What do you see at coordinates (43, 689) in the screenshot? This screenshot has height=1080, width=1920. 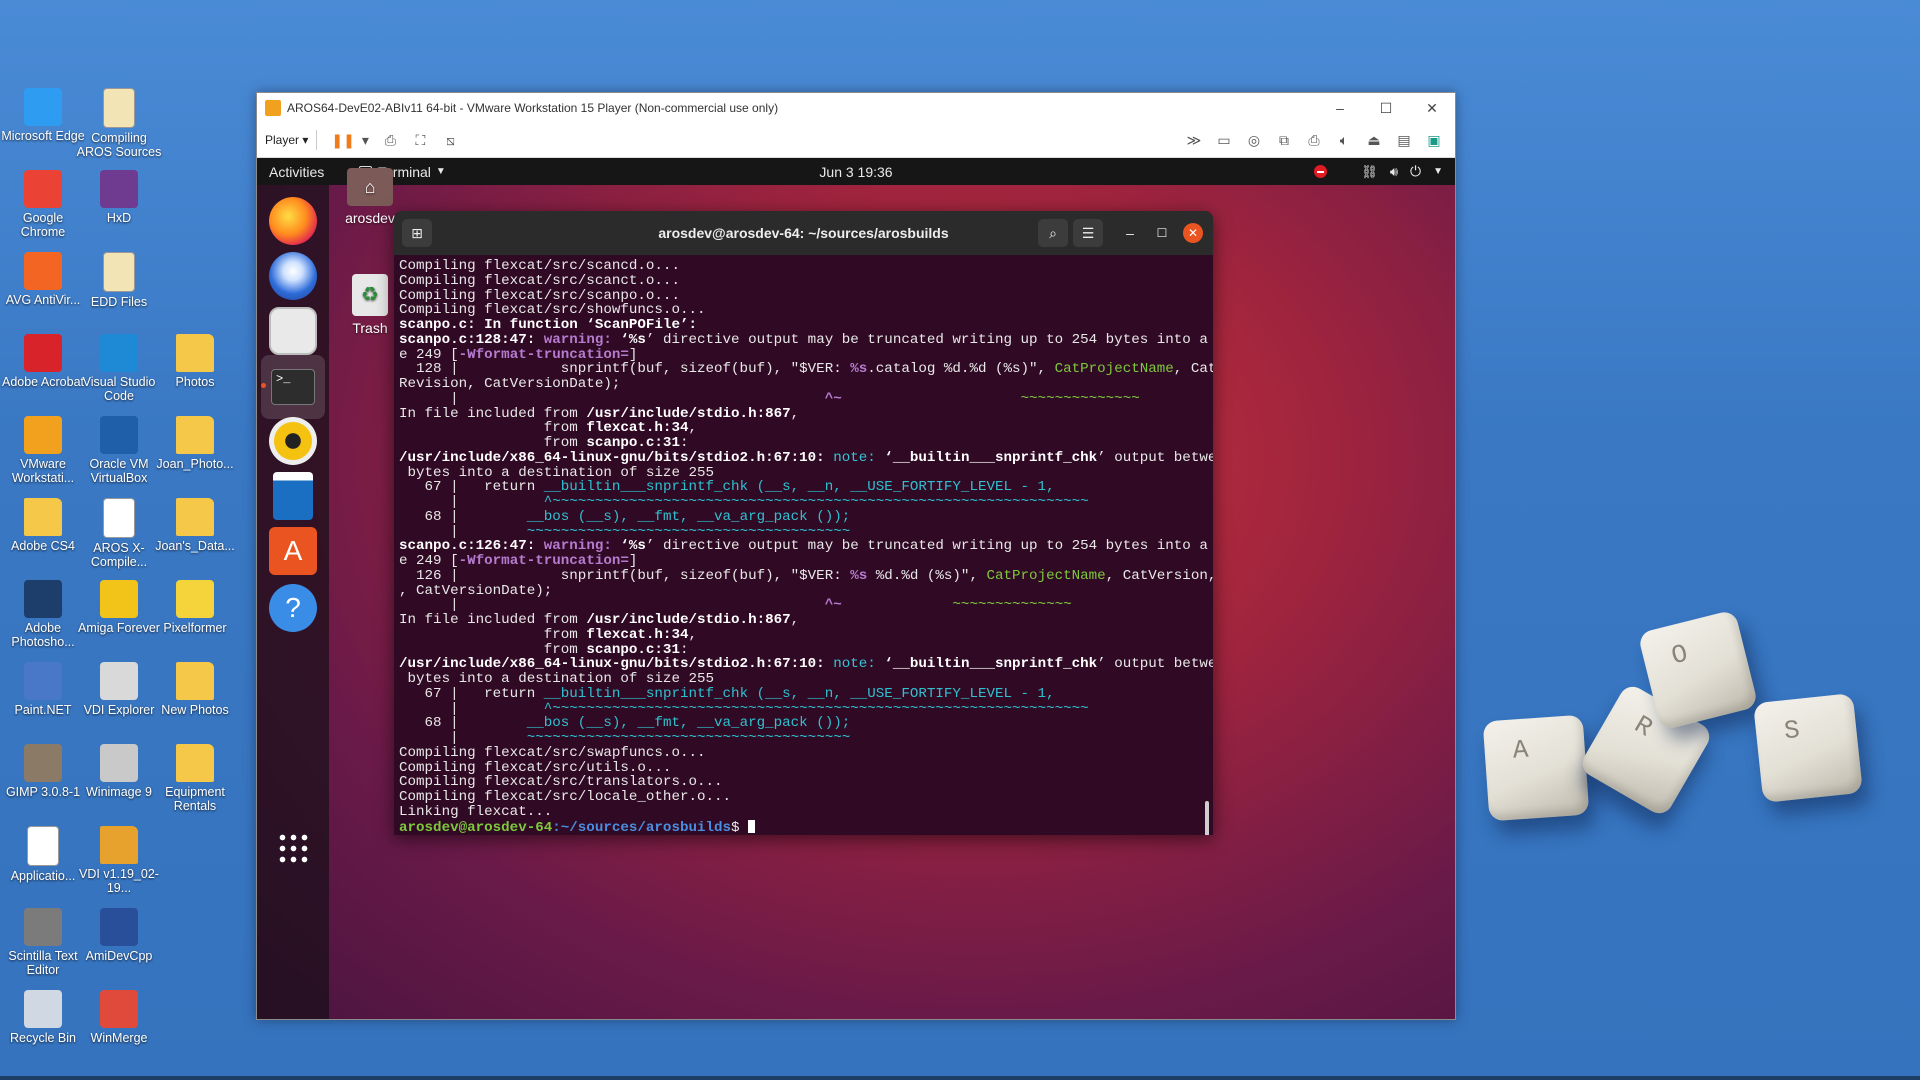 I see `desktop-icon: Paint.NET` at bounding box center [43, 689].